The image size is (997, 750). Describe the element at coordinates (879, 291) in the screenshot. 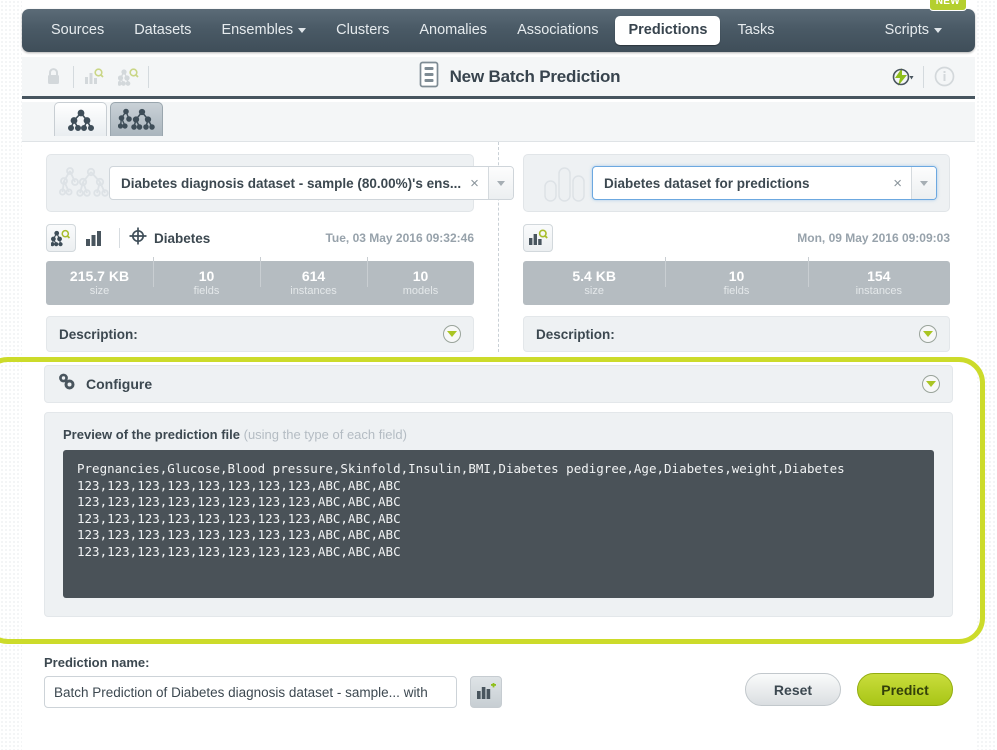

I see `dataset-stat-instances-label: instances` at that location.